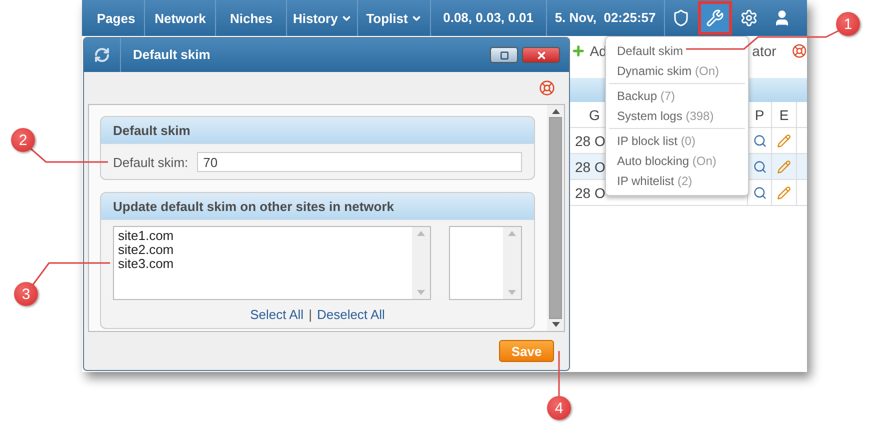  What do you see at coordinates (578, 51) in the screenshot?
I see `plus-icon` at bounding box center [578, 51].